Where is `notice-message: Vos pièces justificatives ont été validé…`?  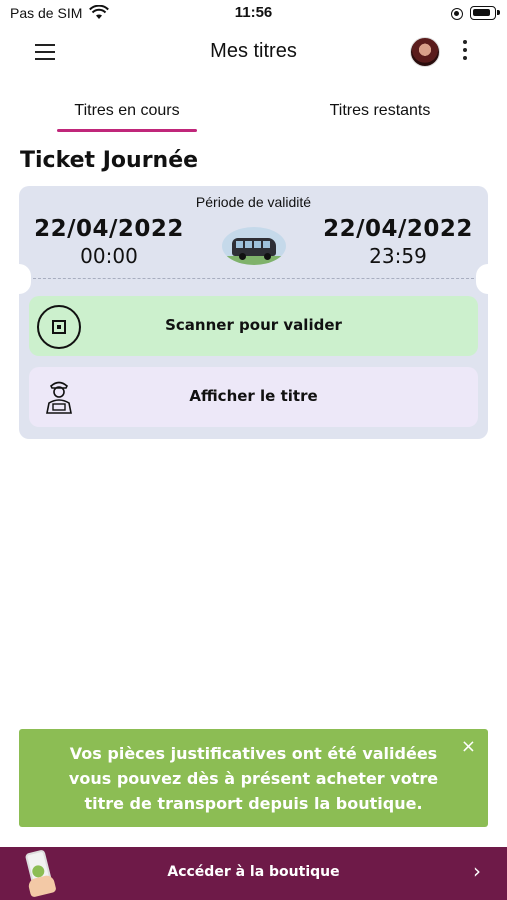 notice-message: Vos pièces justificatives ont été validé… is located at coordinates (253, 778).